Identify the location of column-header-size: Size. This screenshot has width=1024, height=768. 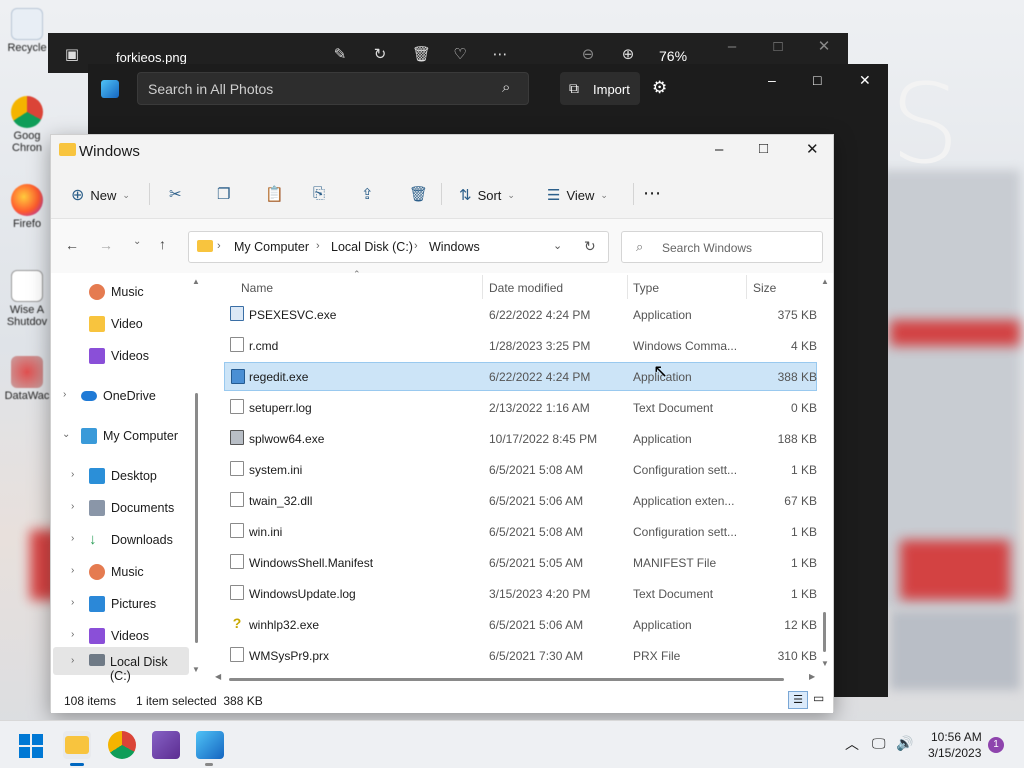
(764, 288).